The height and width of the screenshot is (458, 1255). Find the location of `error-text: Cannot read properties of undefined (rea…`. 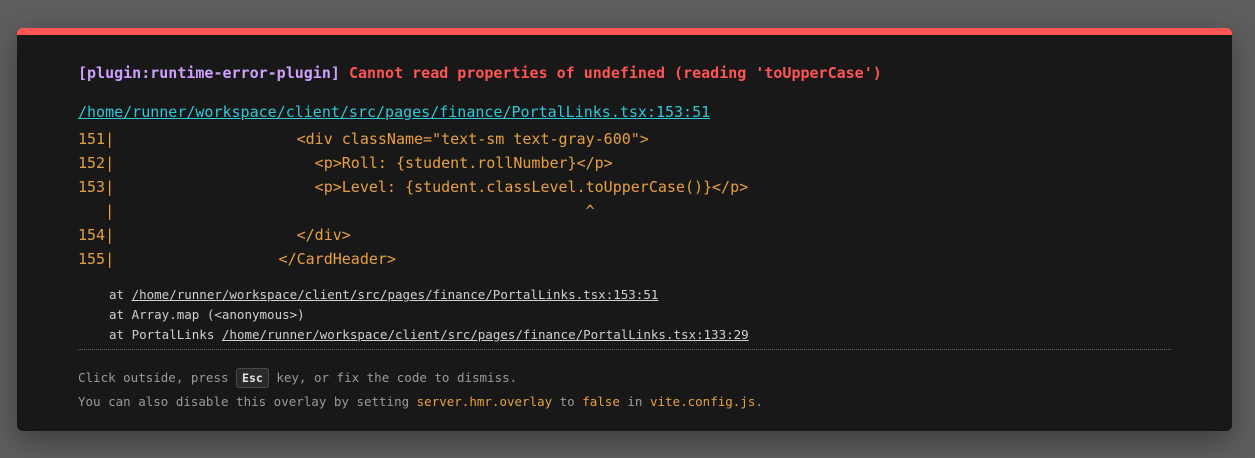

error-text: Cannot read properties of undefined (rea… is located at coordinates (615, 73).